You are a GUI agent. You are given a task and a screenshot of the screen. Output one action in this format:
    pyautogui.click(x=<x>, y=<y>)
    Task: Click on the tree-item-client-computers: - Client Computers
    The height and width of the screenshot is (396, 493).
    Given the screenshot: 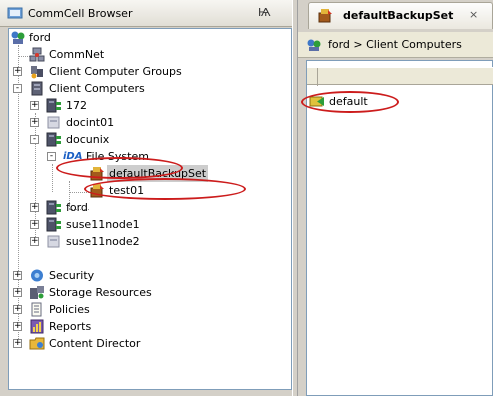 What is the action you would take?
    pyautogui.click(x=139, y=88)
    